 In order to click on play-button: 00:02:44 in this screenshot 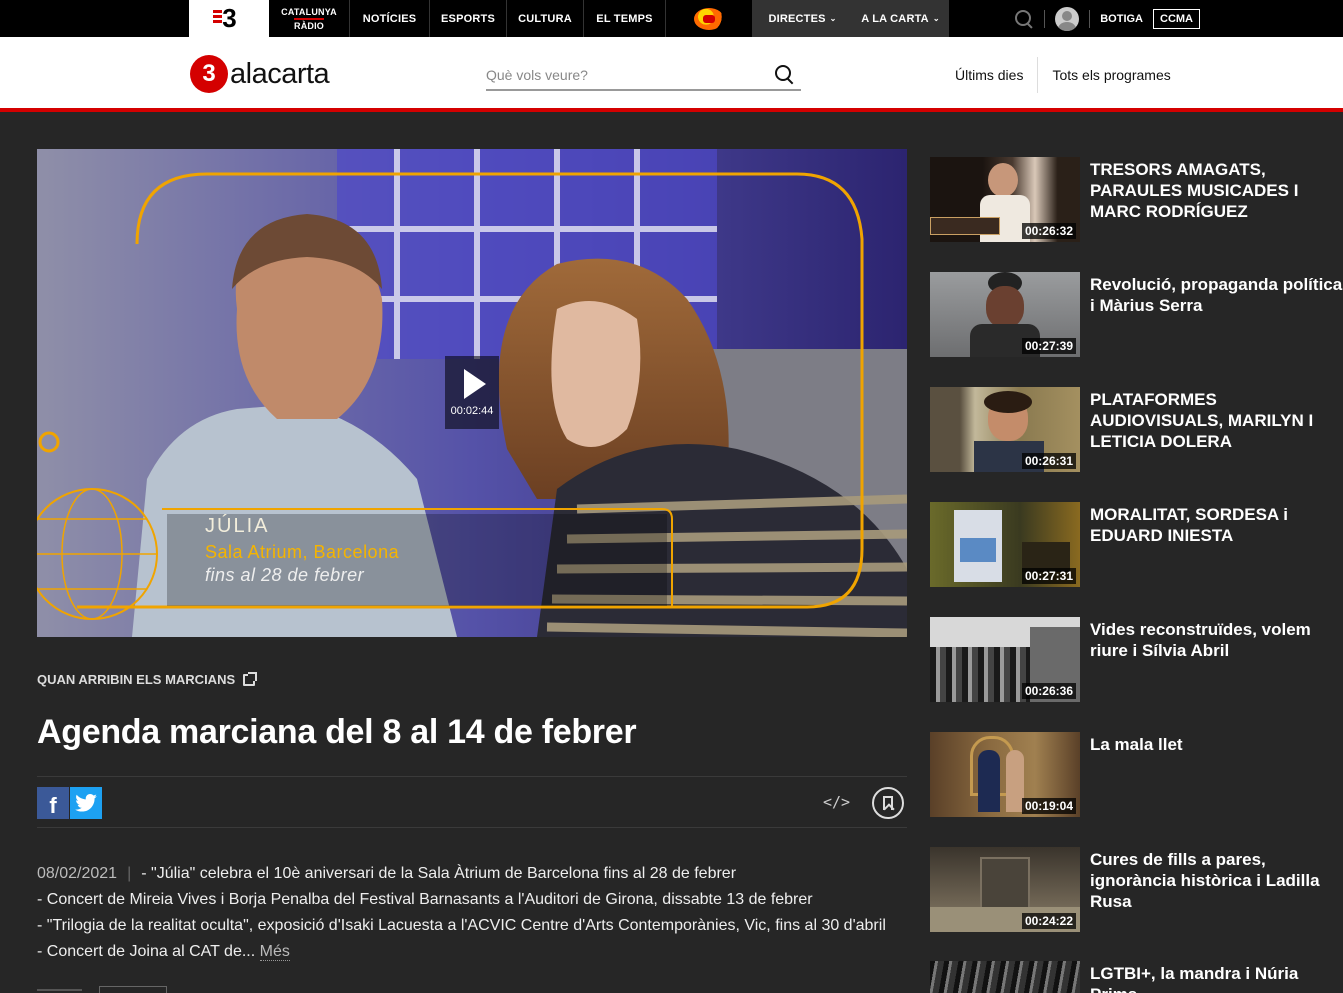, I will do `click(472, 392)`.